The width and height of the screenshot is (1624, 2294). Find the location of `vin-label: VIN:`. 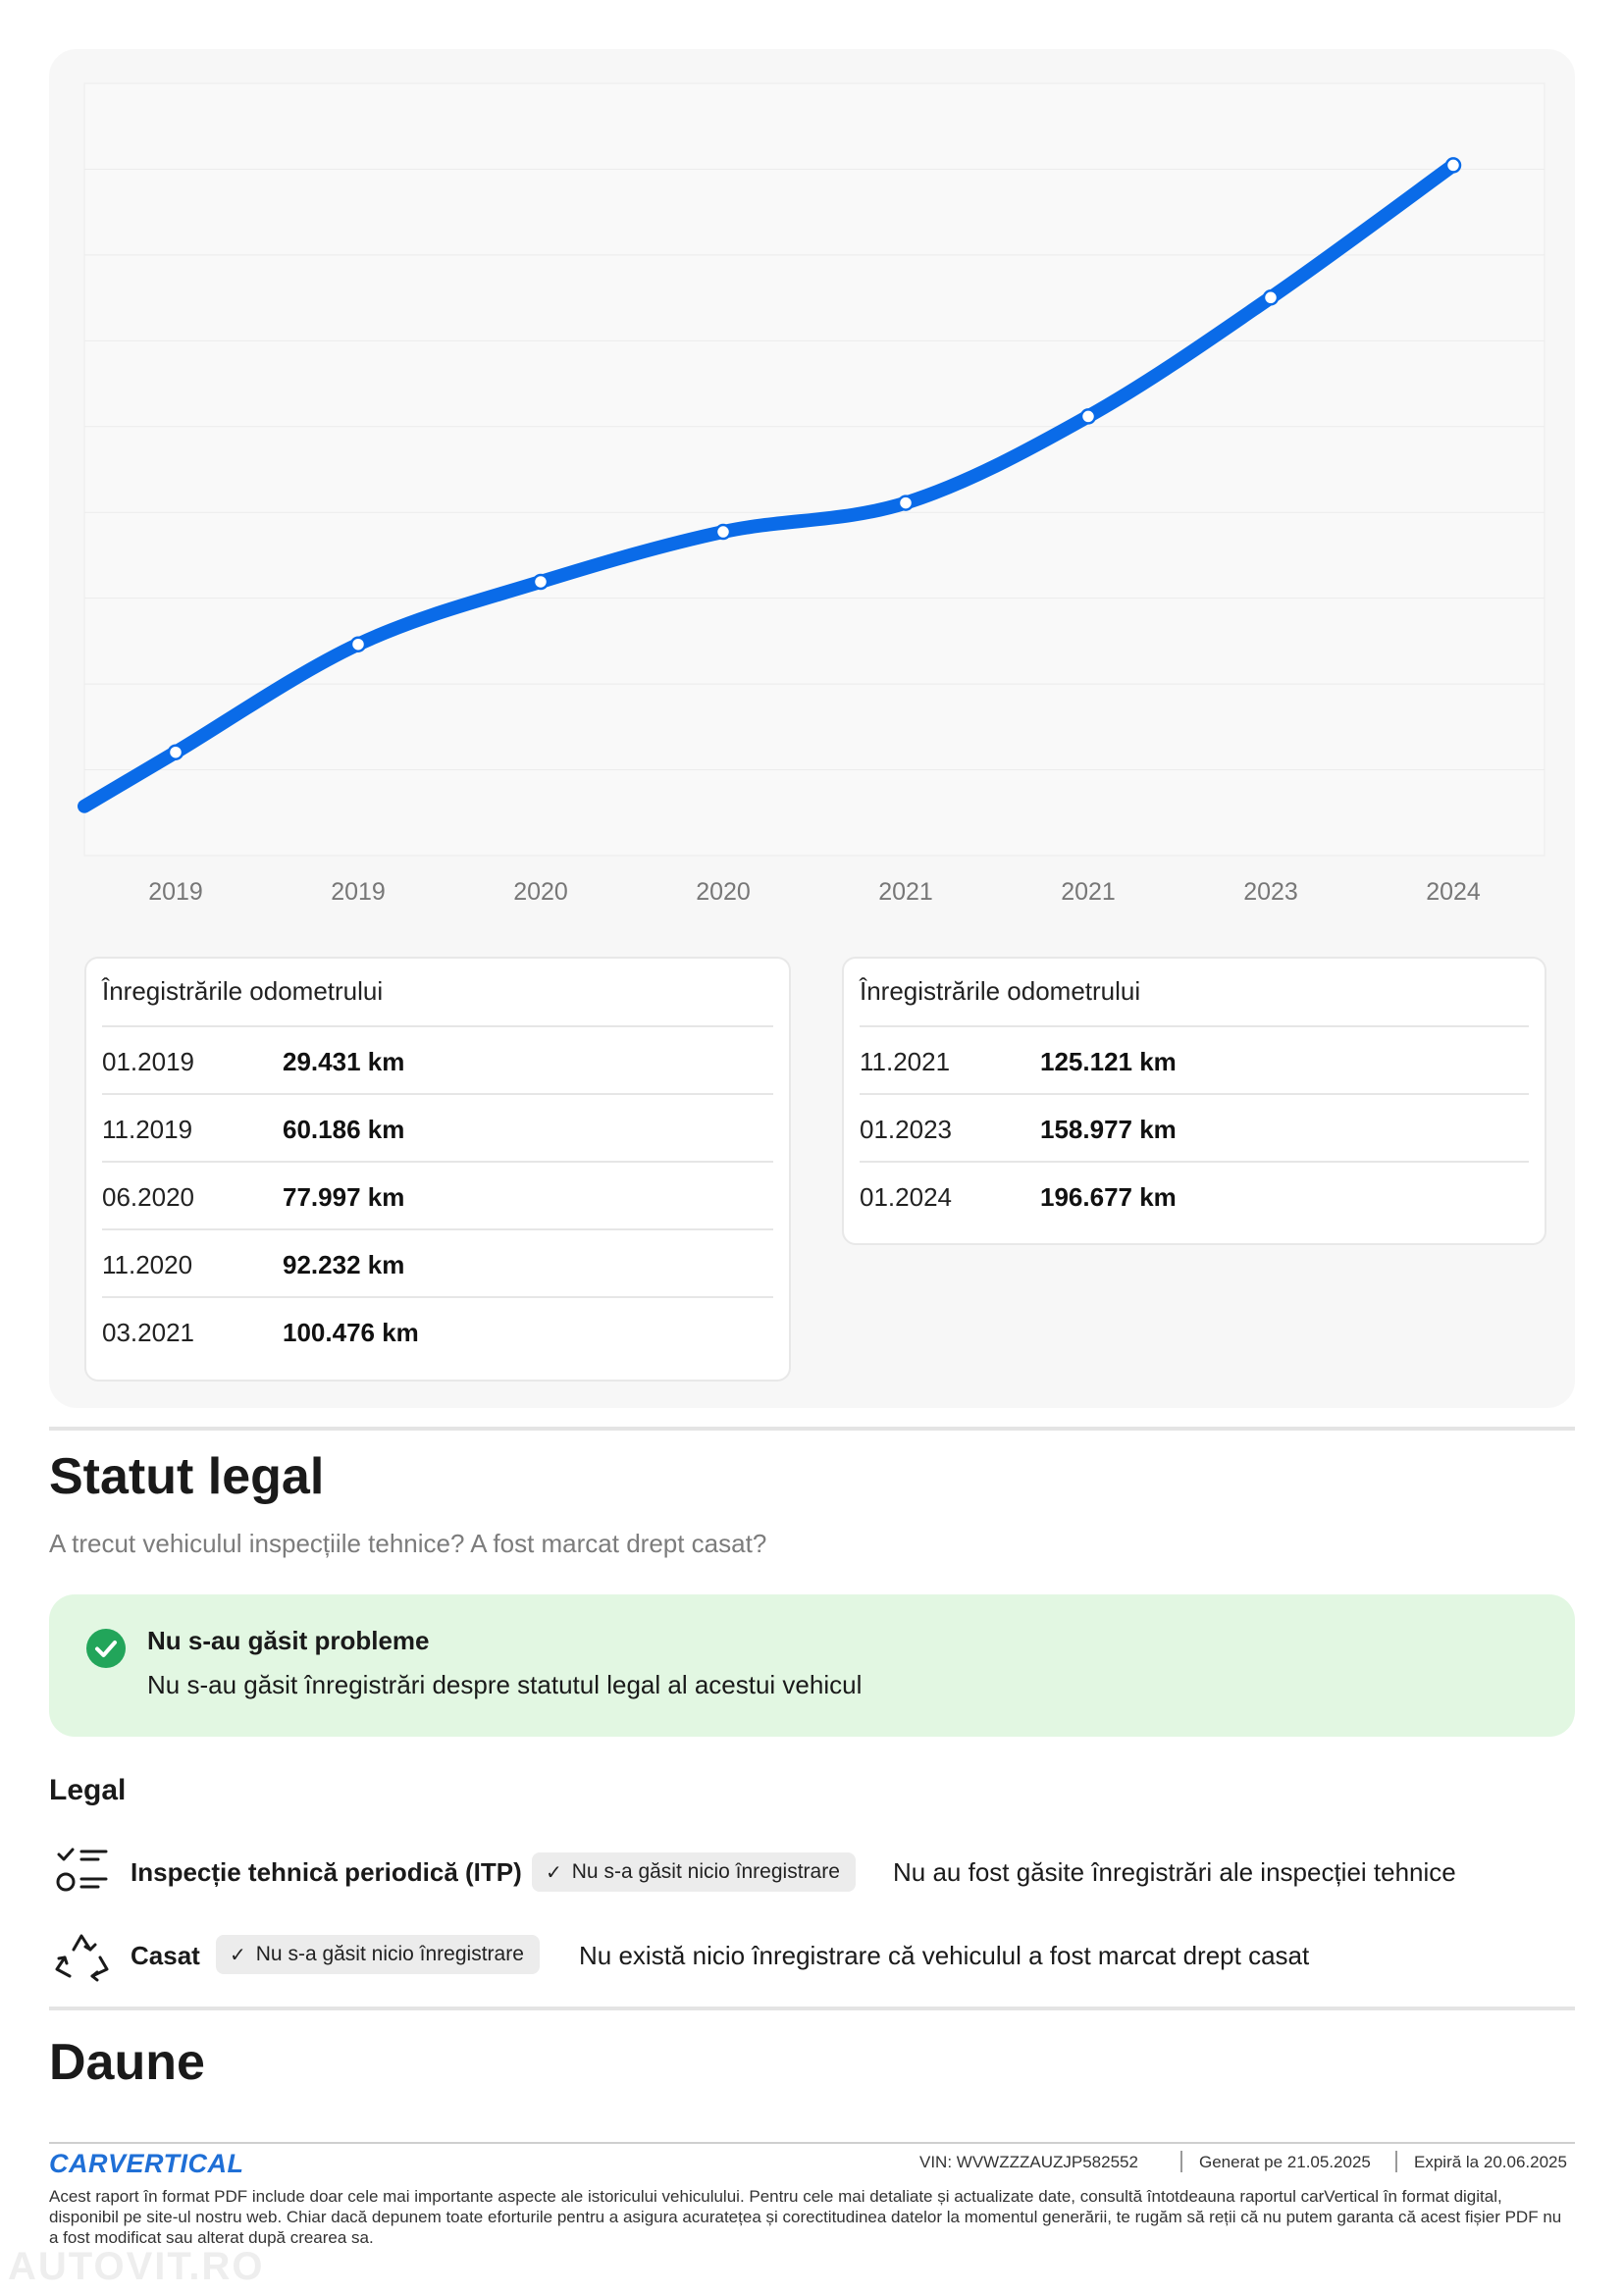

vin-label: VIN: is located at coordinates (936, 2162).